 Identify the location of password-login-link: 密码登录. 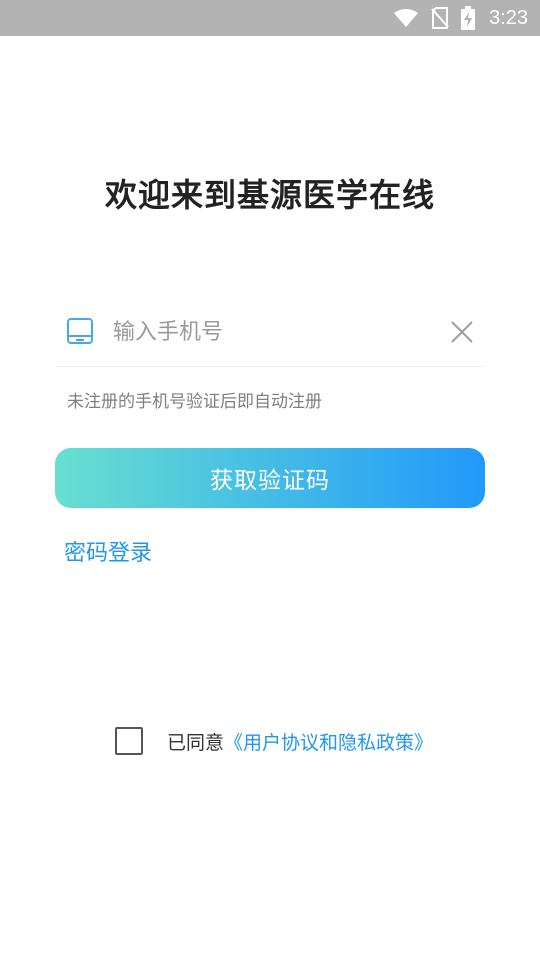
(108, 551).